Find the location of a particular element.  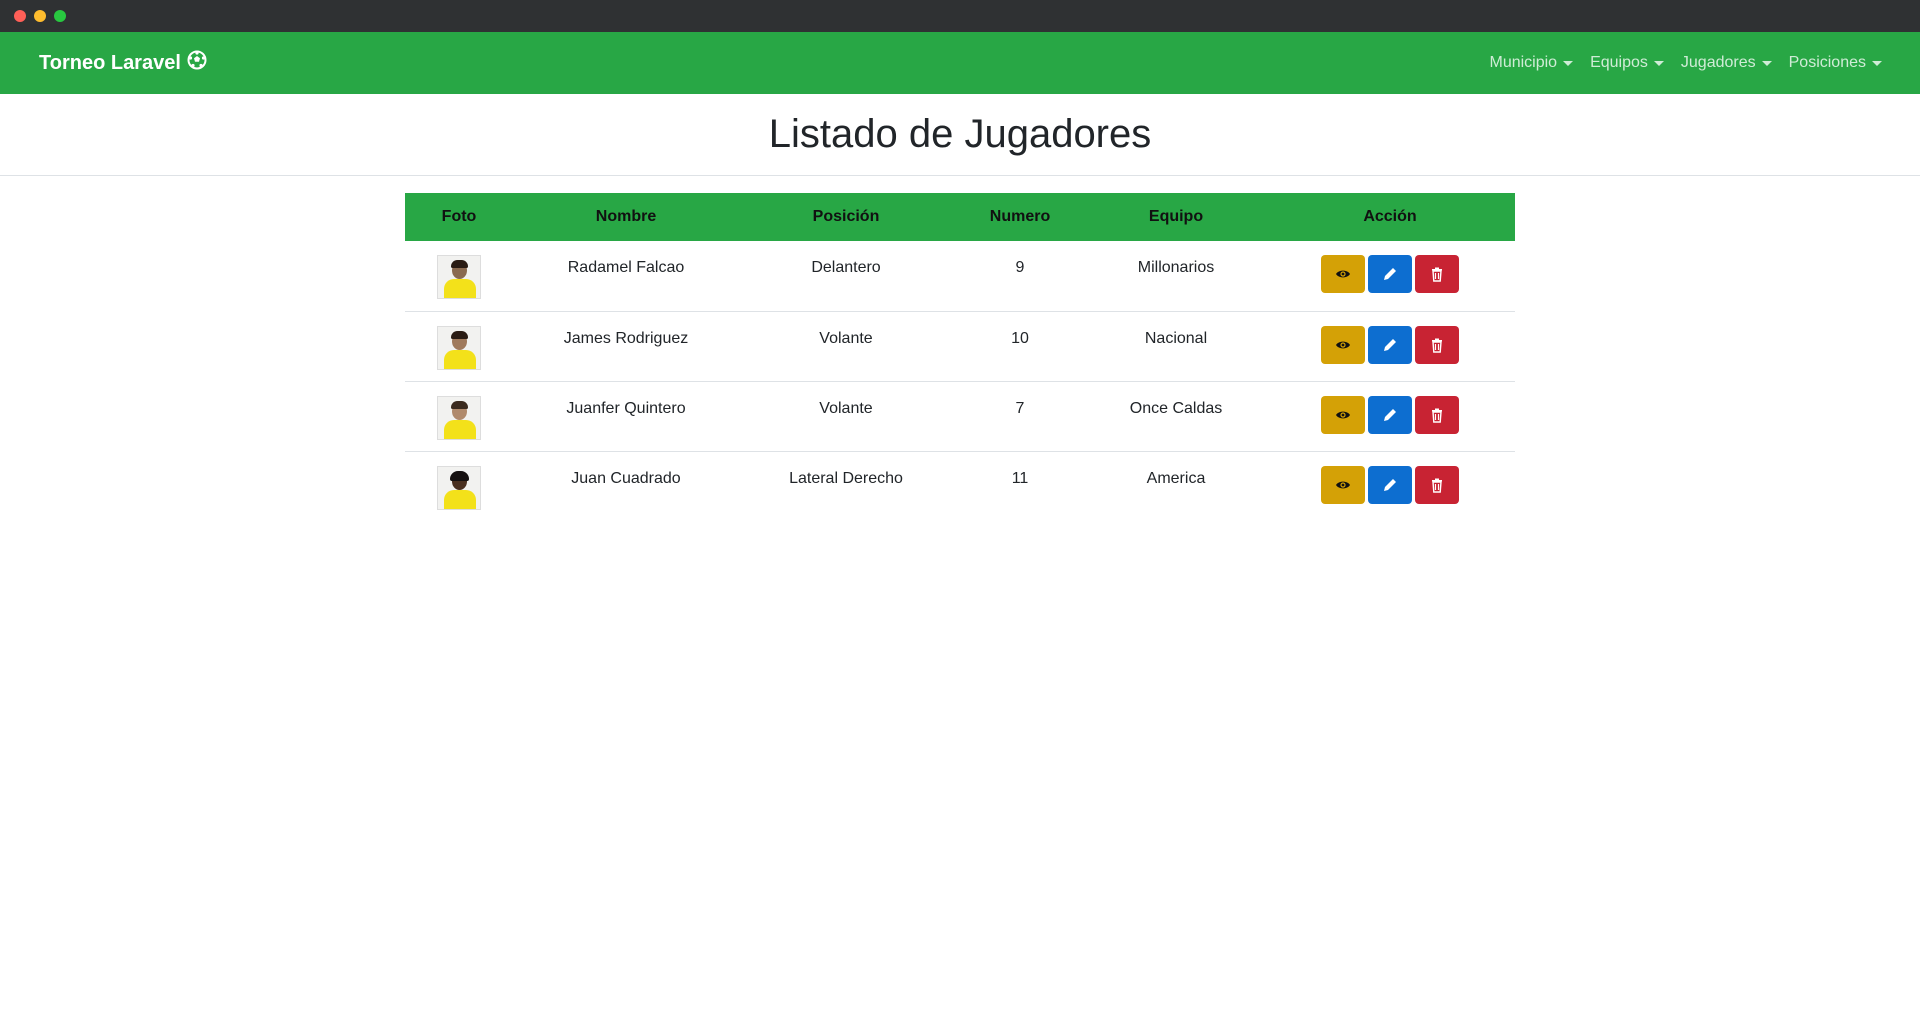

nav-posiciones-dropdown: Posiciones is located at coordinates (1835, 63).